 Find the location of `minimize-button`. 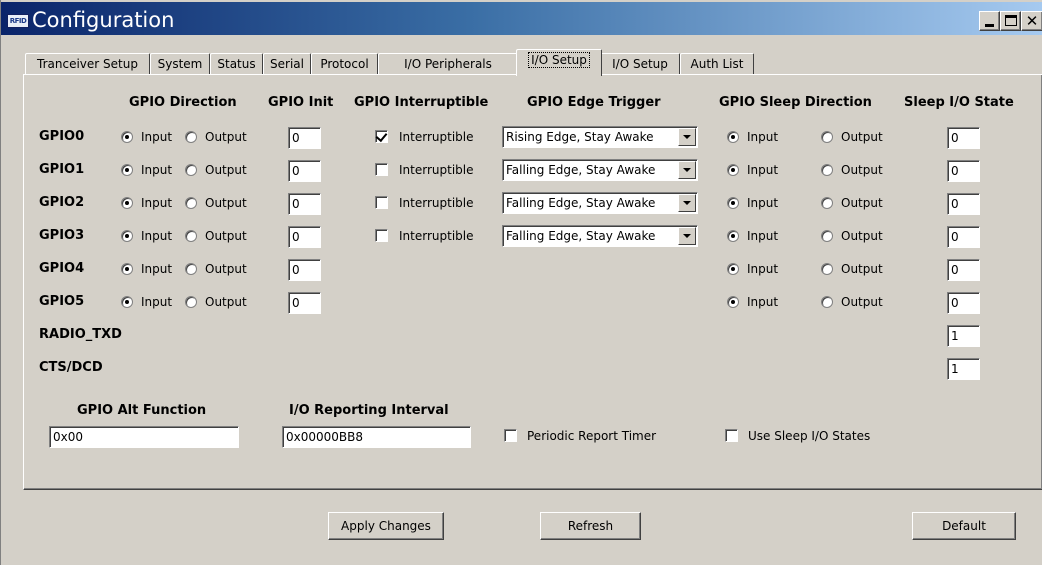

minimize-button is located at coordinates (989, 21).